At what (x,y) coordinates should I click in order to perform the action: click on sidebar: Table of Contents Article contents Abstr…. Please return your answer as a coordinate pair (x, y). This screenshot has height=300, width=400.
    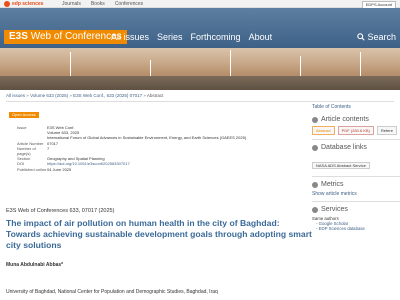
    Looking at the image, I should click on (354, 167).